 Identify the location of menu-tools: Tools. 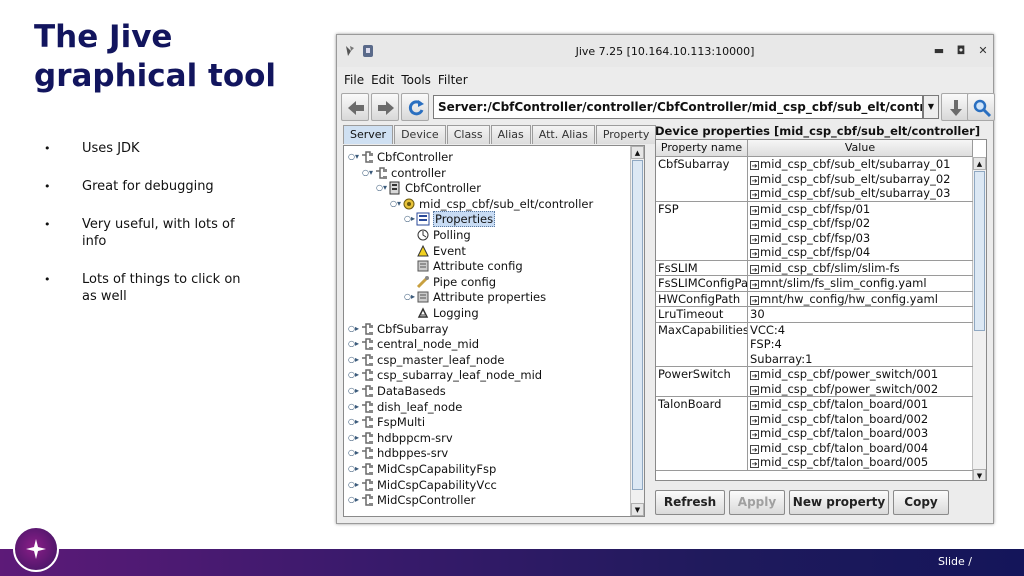
(416, 80).